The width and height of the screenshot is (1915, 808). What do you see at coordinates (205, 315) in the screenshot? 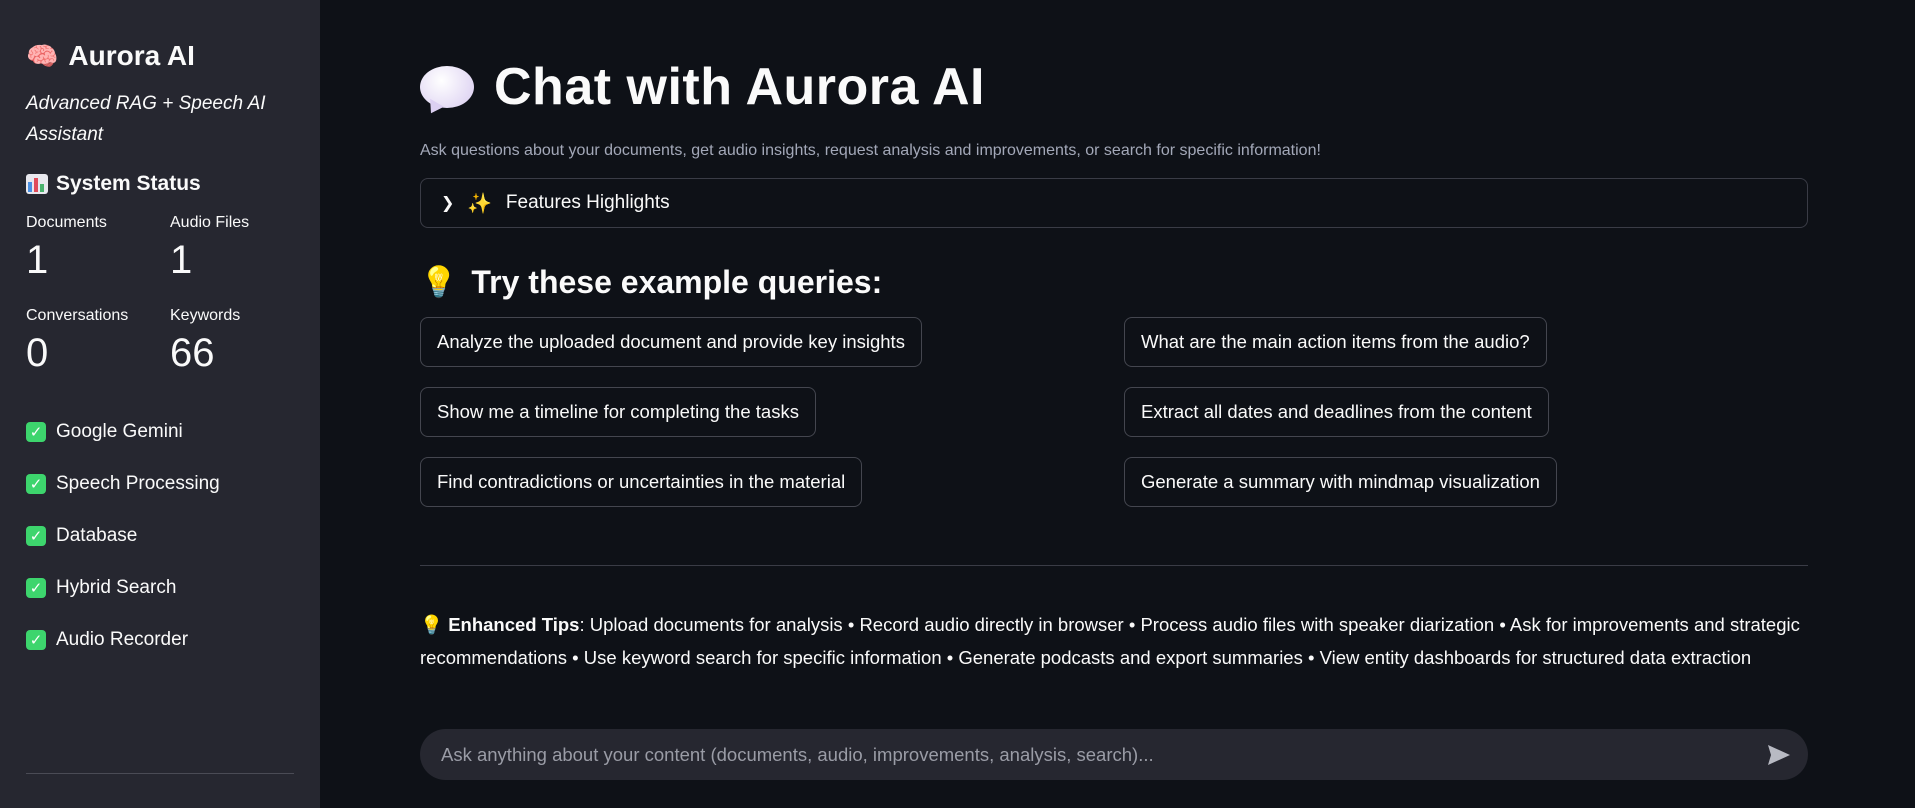
I see `metric-label: Keywords` at bounding box center [205, 315].